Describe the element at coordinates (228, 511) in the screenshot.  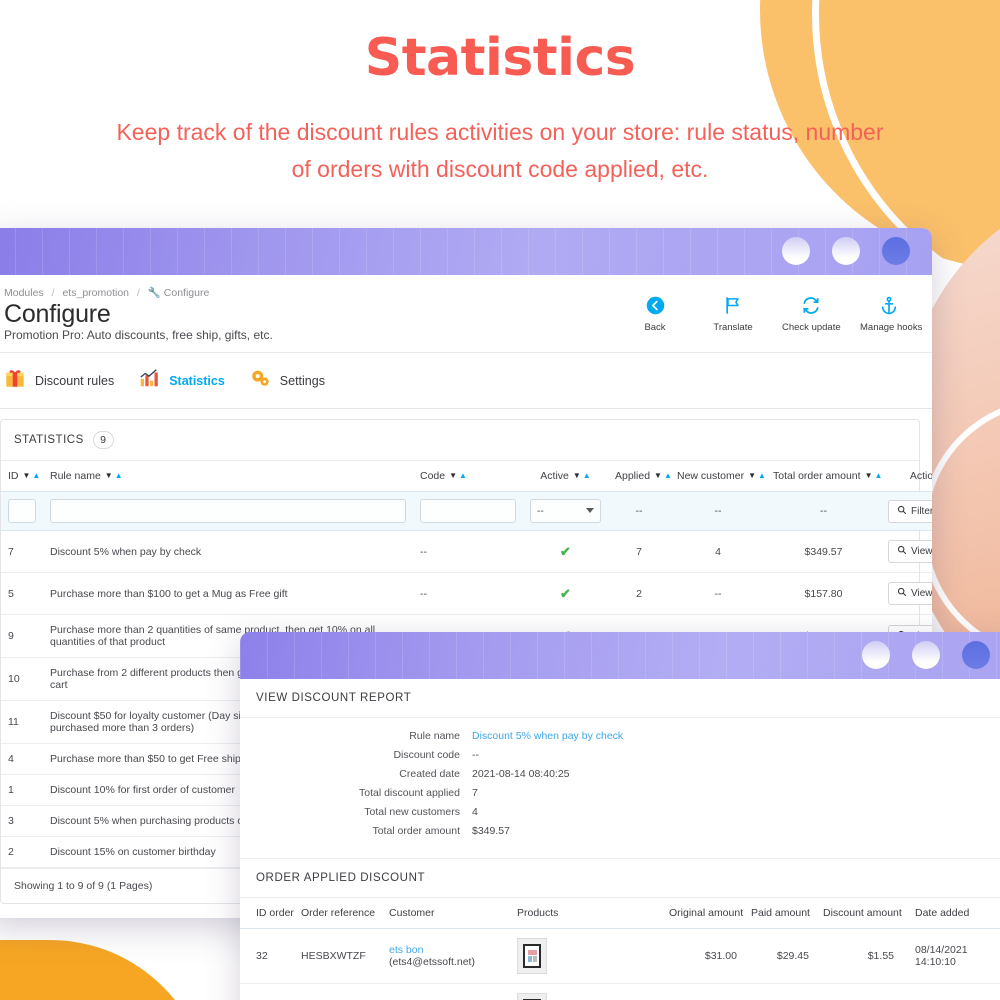
I see `filter-input-rule-name` at that location.